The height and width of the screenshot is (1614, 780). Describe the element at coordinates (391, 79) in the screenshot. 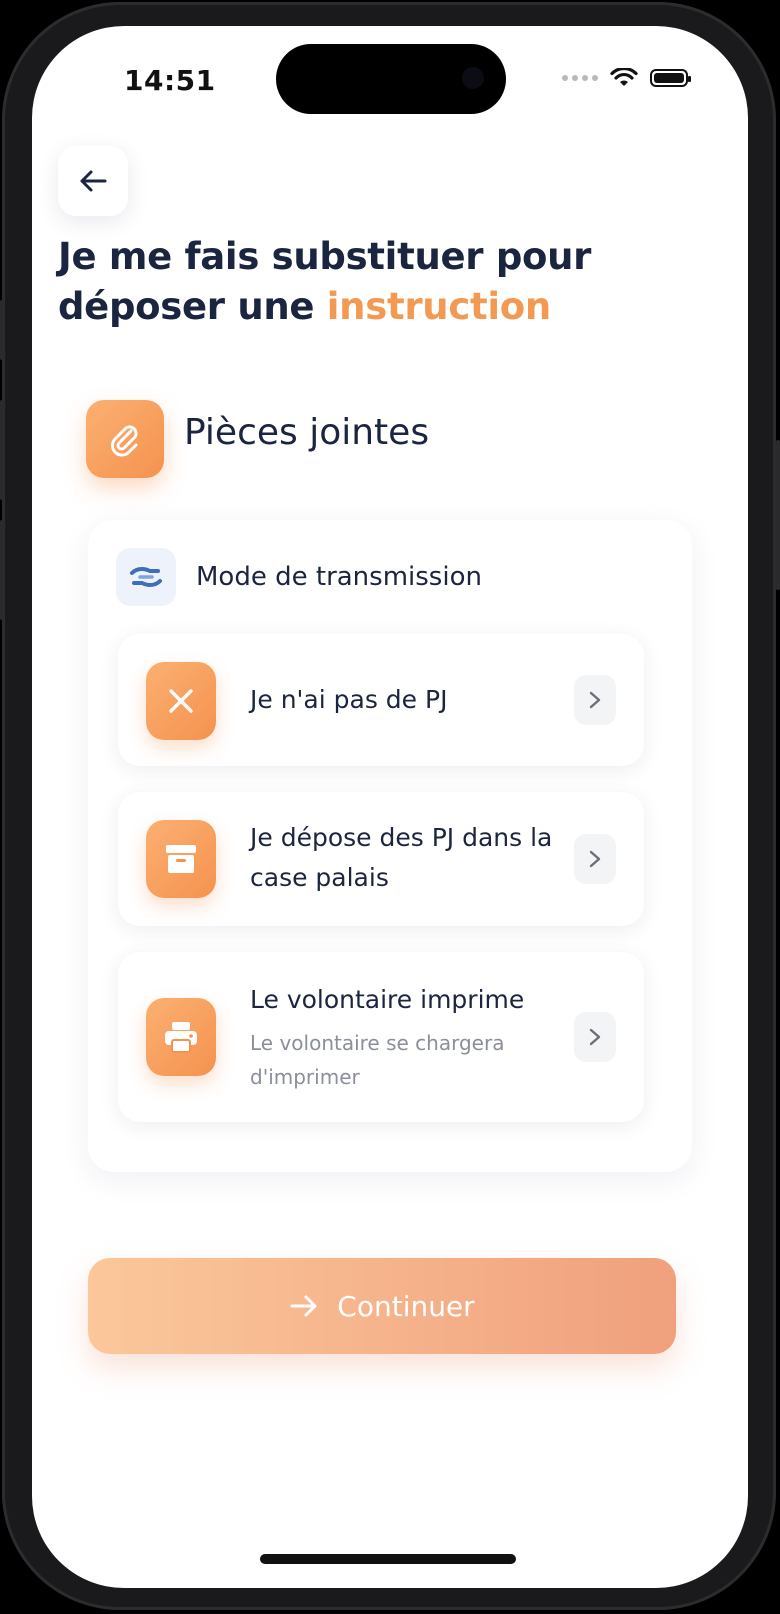

I see `dynamic-island` at that location.